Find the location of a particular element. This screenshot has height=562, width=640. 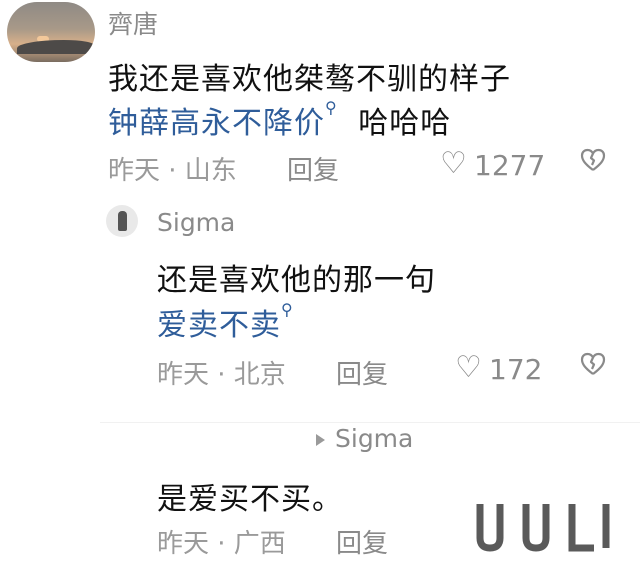

watermark-logo is located at coordinates (551, 531).